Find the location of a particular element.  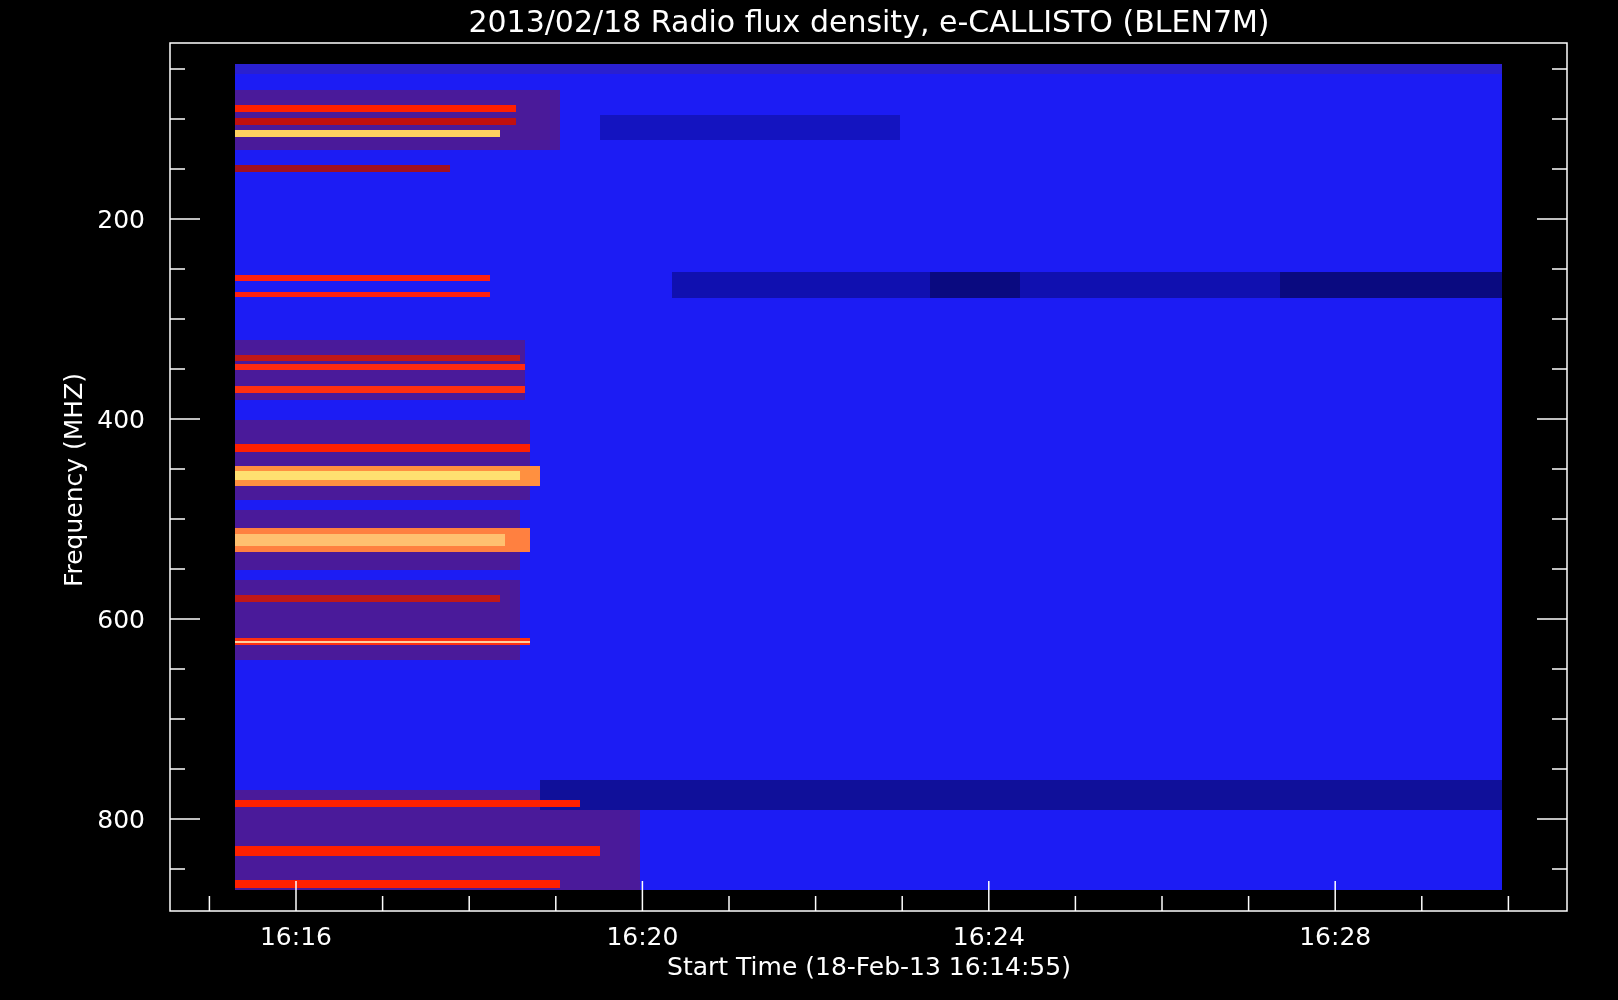

tick-label: 16:16 is located at coordinates (296, 936).